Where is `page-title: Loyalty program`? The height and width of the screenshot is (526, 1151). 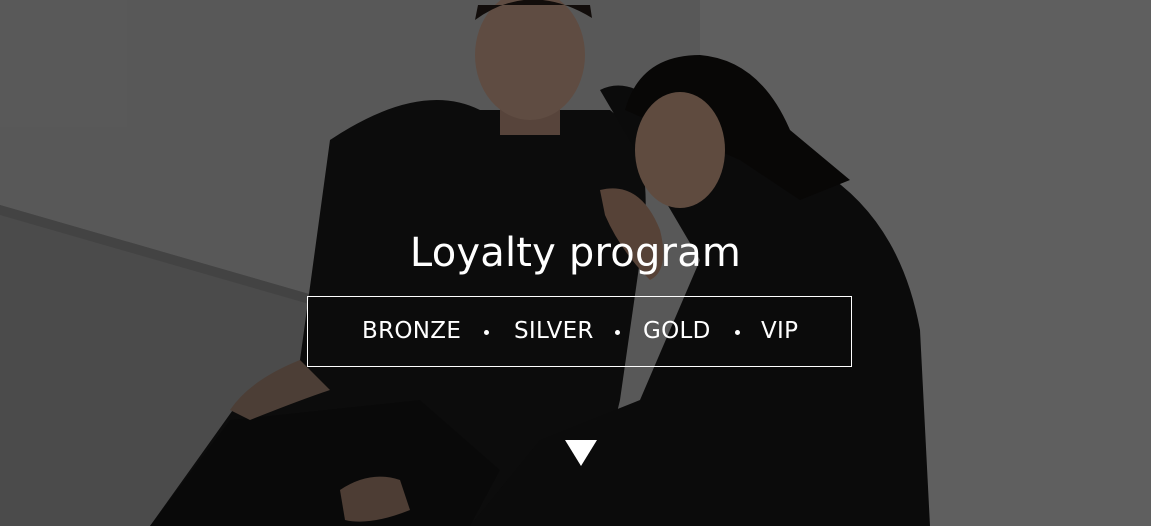
page-title: Loyalty program is located at coordinates (575, 253).